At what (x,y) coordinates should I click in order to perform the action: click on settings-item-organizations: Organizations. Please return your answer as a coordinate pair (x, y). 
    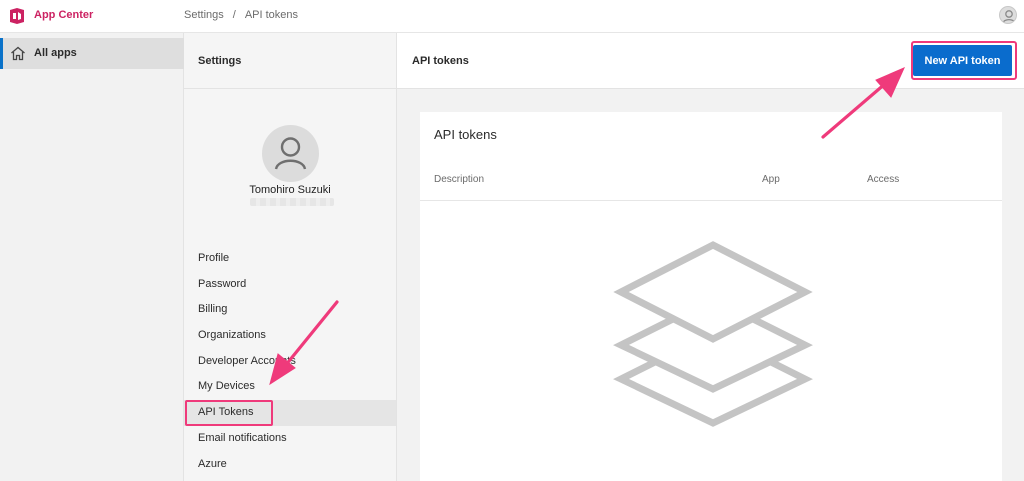
    Looking at the image, I should click on (290, 336).